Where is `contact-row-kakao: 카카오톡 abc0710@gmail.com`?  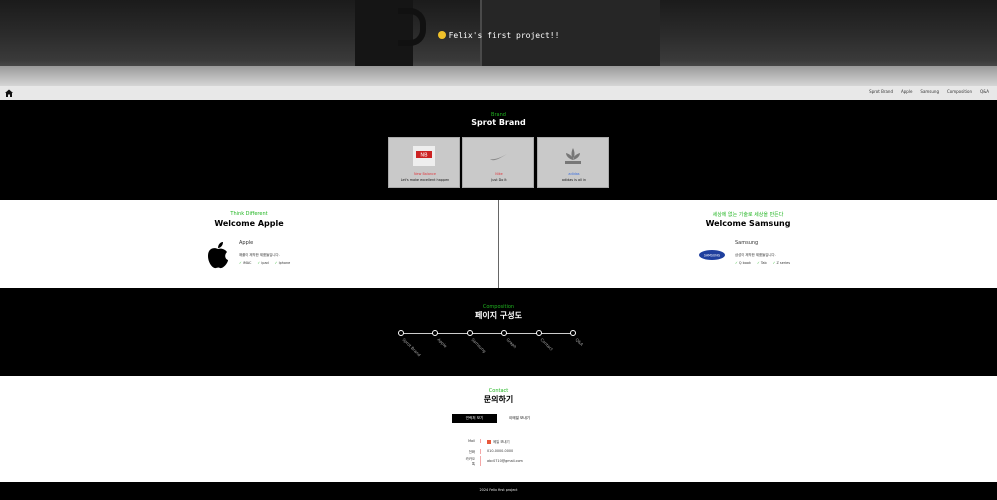
contact-row-kakao: 카카오톡 abc0710@gmail.com is located at coordinates (509, 461).